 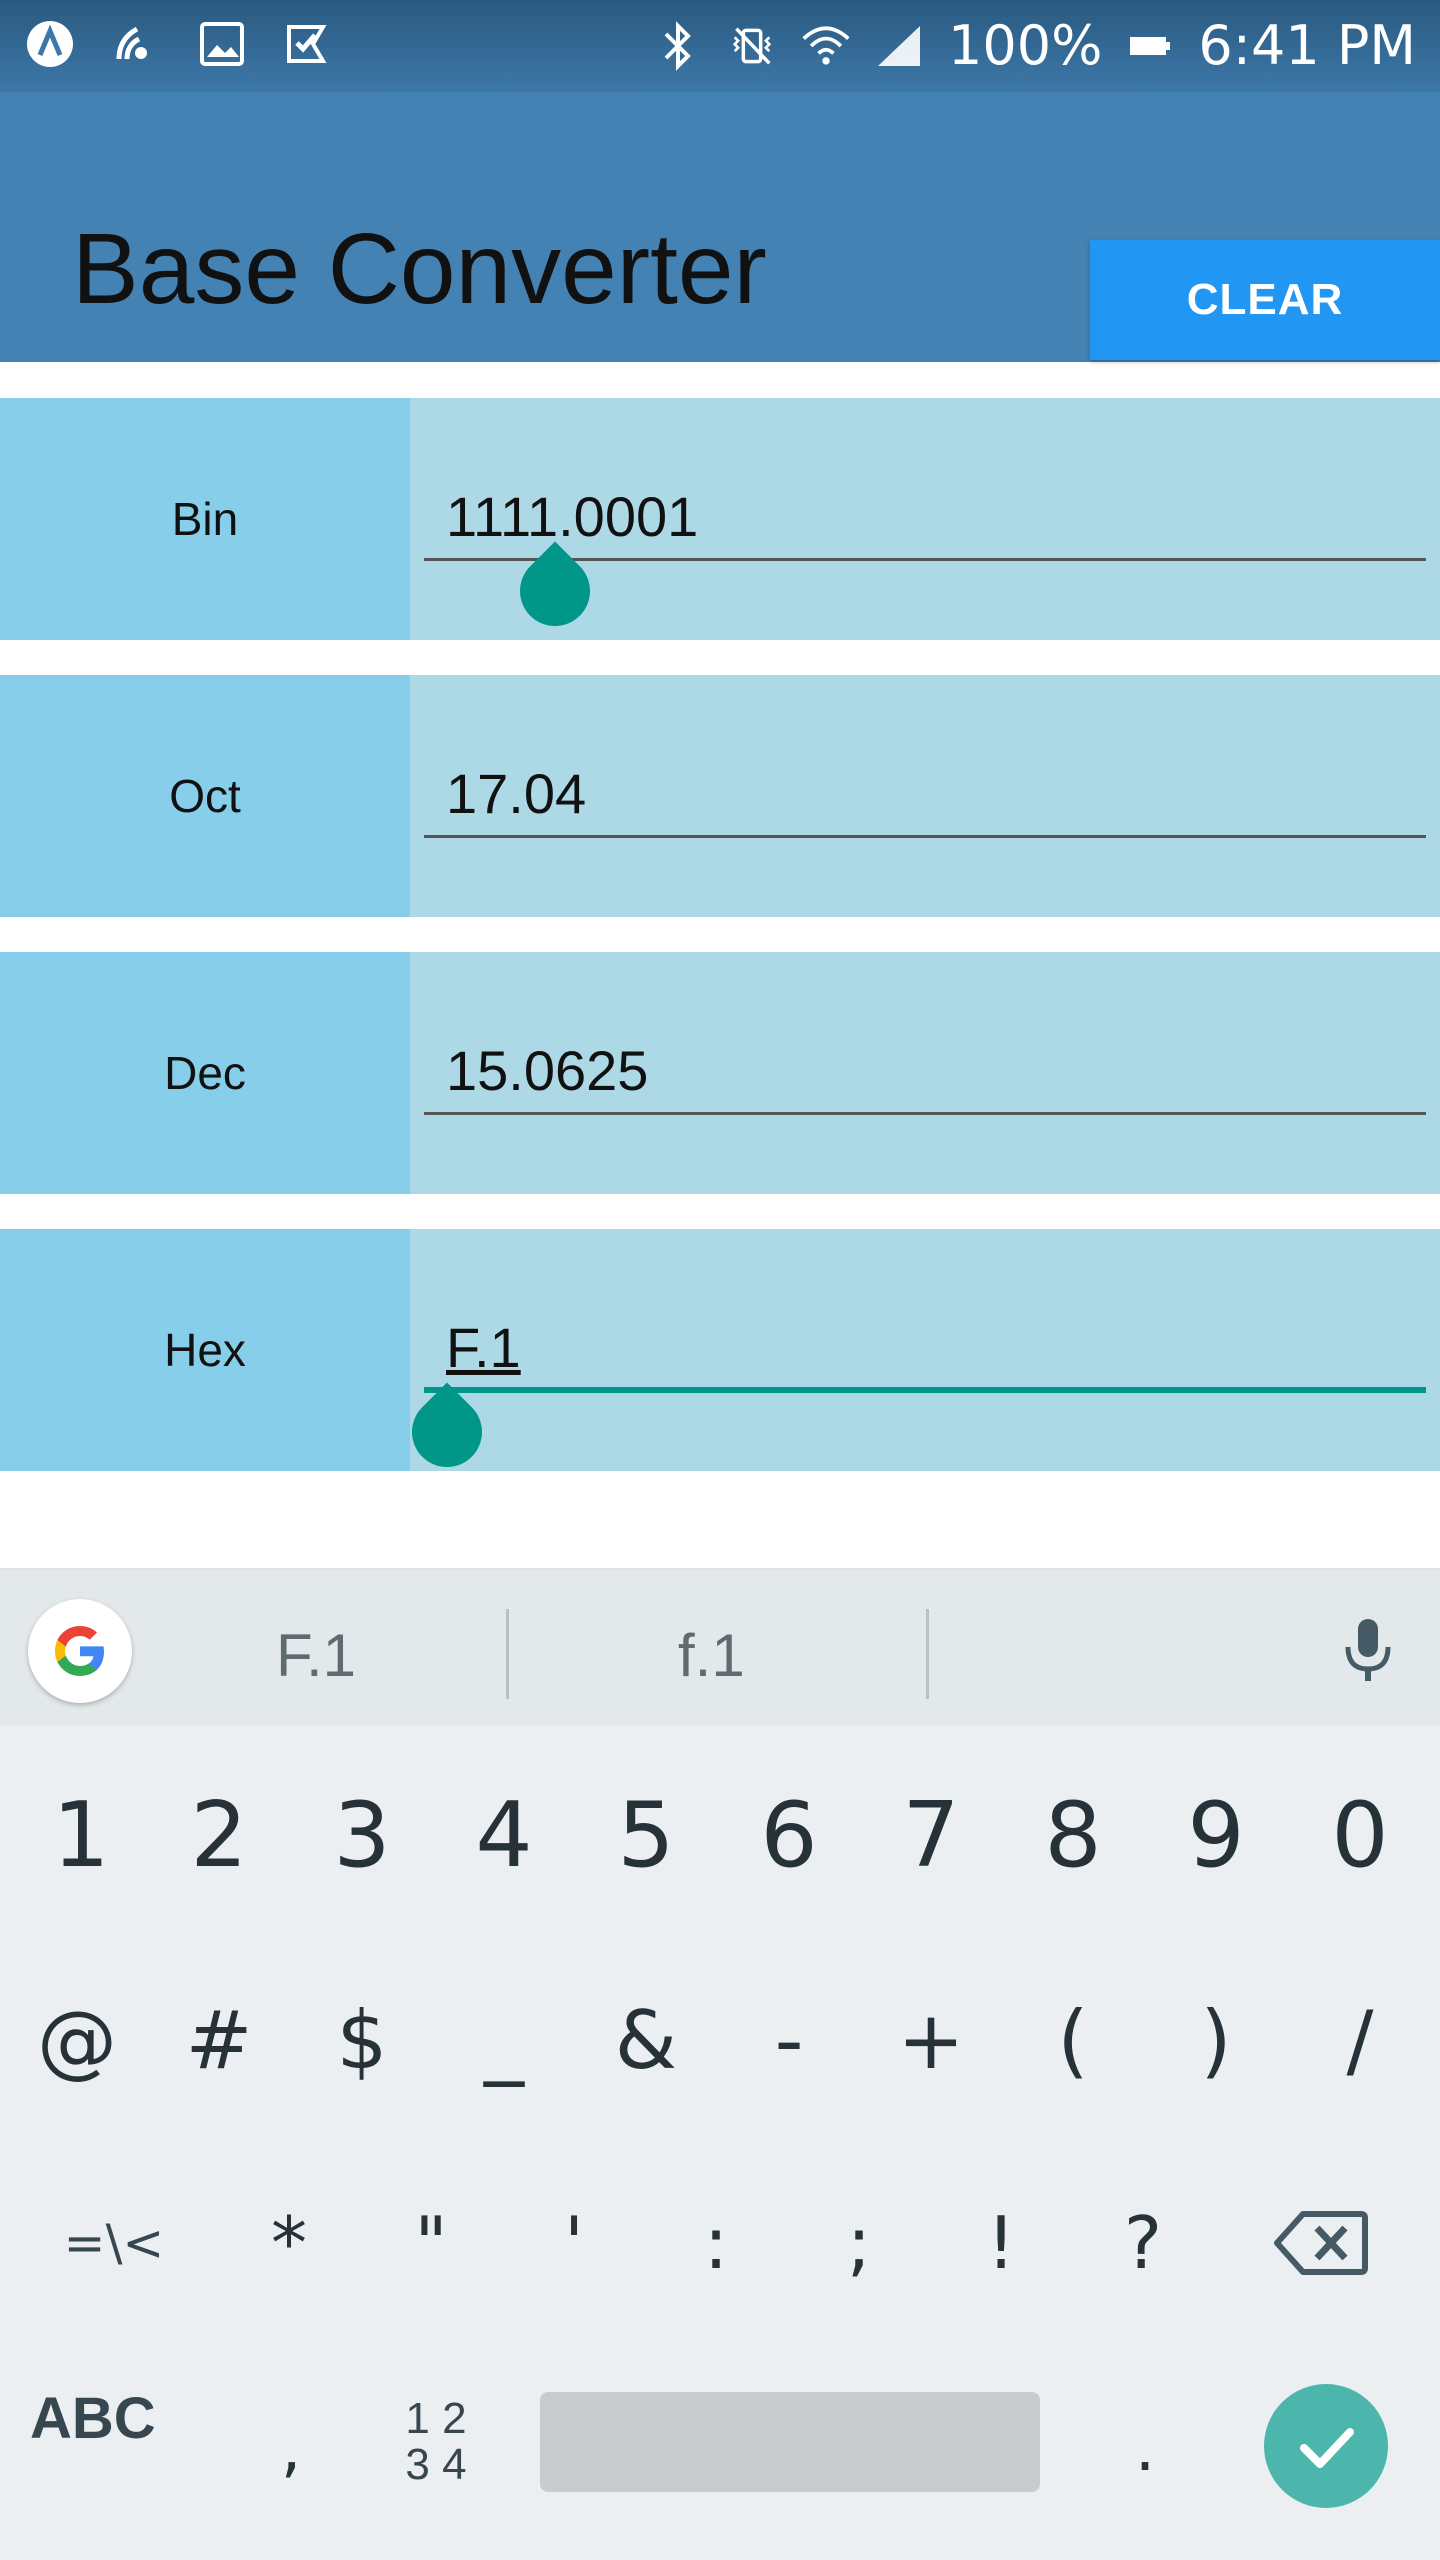 What do you see at coordinates (716, 2243) in the screenshot?
I see `key-colon: :` at bounding box center [716, 2243].